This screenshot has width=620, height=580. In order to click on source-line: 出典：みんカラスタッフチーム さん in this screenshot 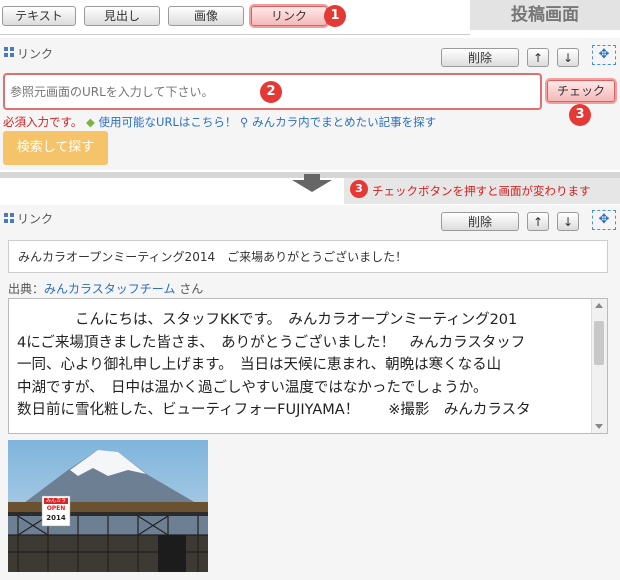, I will do `click(105, 288)`.